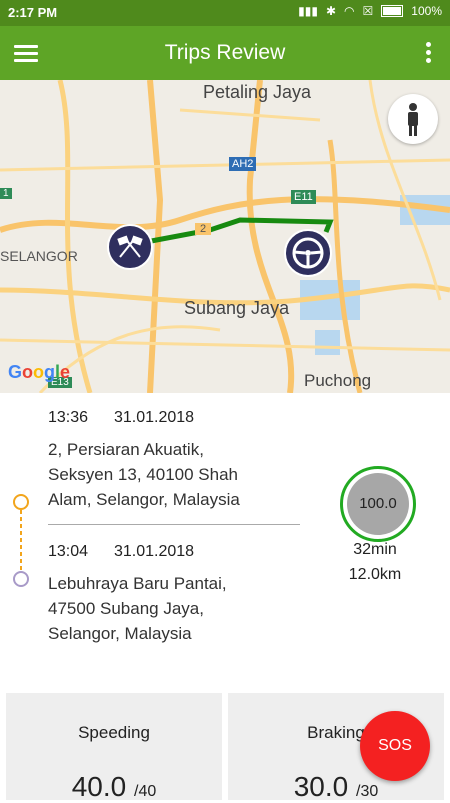 This screenshot has height=803, width=450. I want to click on app-bar: Trips Review, so click(225, 53).